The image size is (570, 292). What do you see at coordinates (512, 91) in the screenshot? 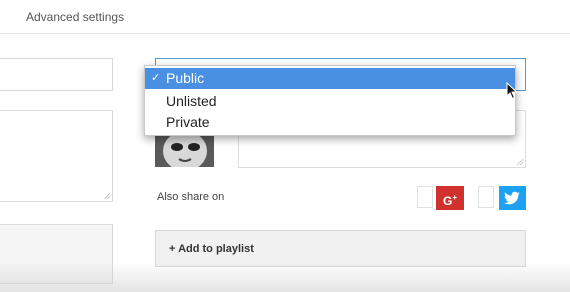
I see `mouse-pointer-icon` at bounding box center [512, 91].